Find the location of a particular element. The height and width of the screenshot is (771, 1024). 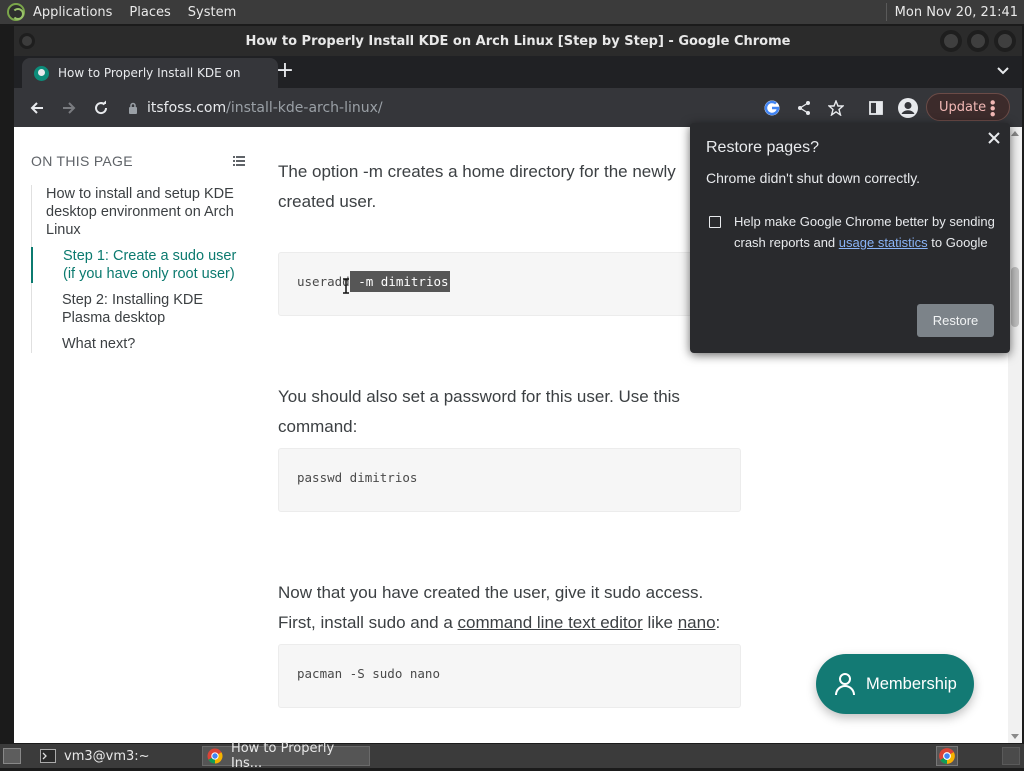

window-controls is located at coordinates (978, 41).